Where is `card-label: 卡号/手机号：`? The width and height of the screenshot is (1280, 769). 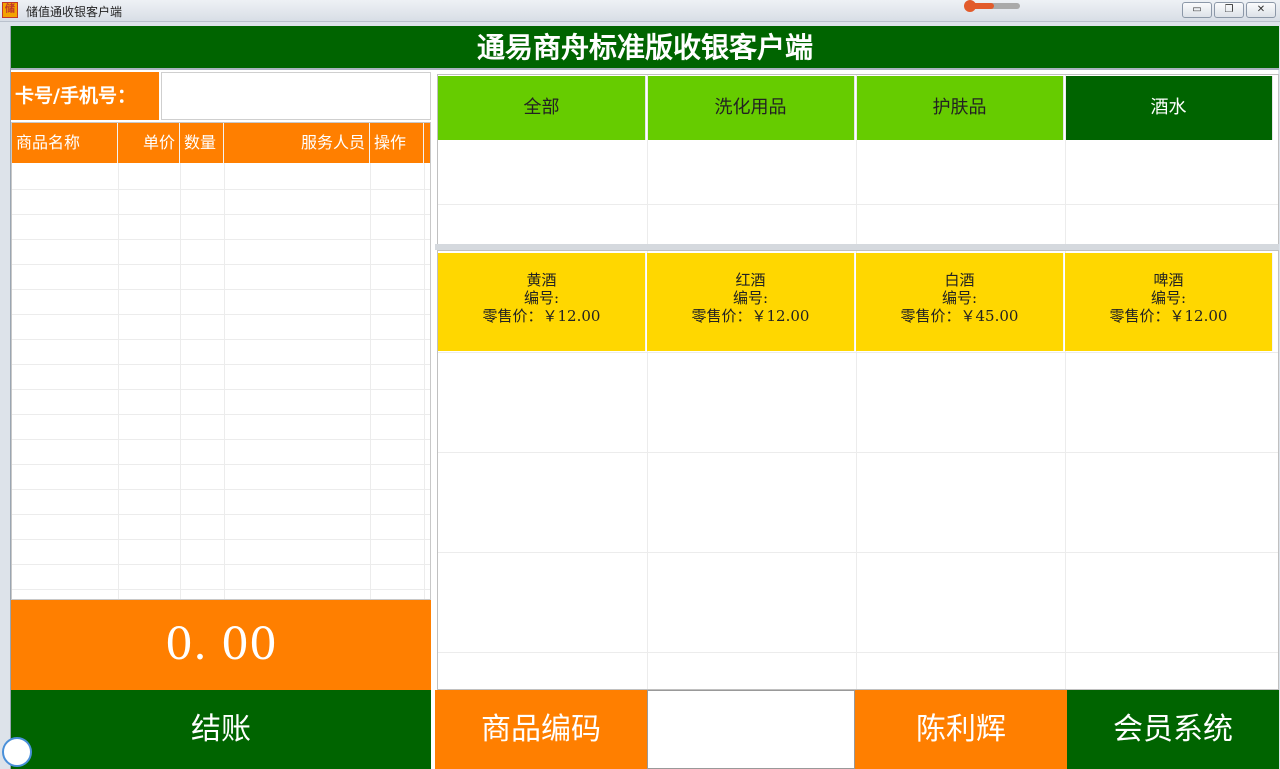 card-label: 卡号/手机号： is located at coordinates (85, 96).